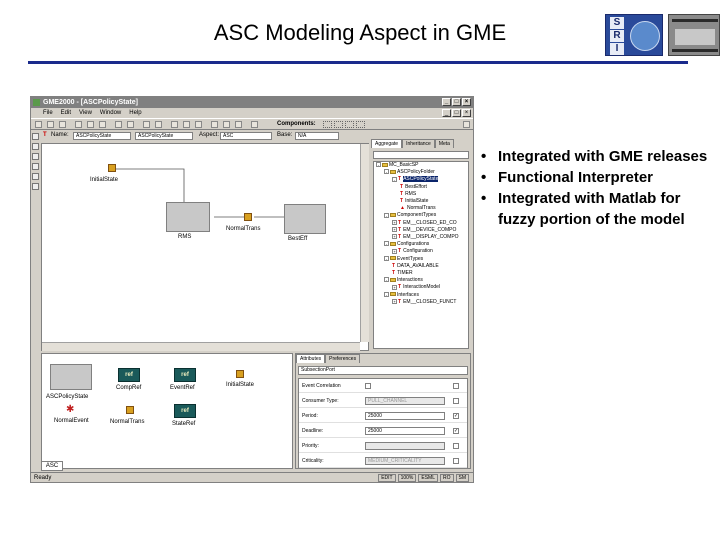  Describe the element at coordinates (387, 143) in the screenshot. I see `tab-aggregate: Aggregate` at that location.